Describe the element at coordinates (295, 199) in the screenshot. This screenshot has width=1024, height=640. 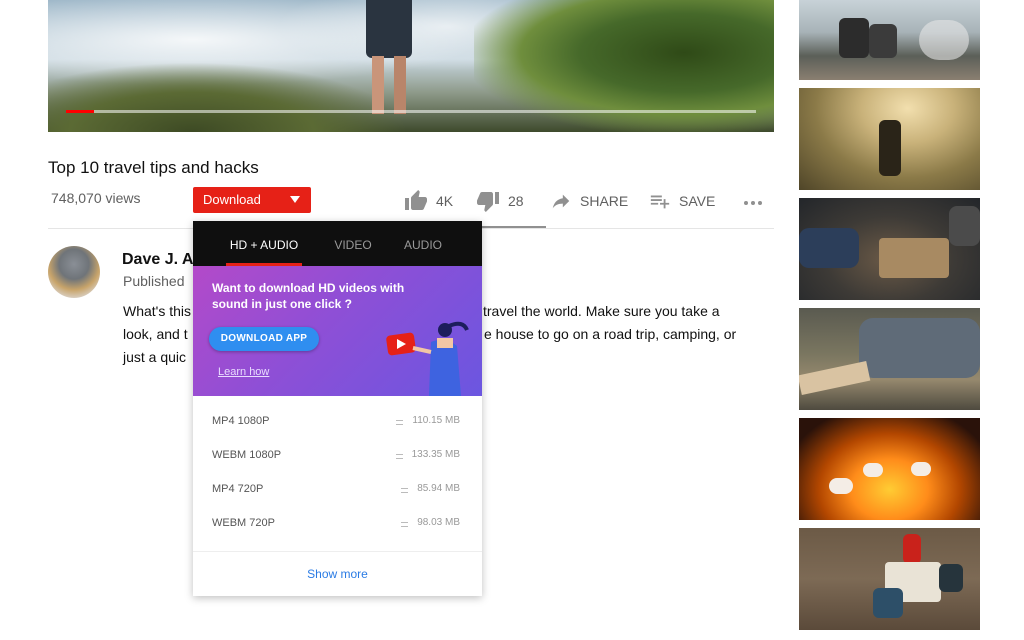
I see `caret-down-icon` at that location.